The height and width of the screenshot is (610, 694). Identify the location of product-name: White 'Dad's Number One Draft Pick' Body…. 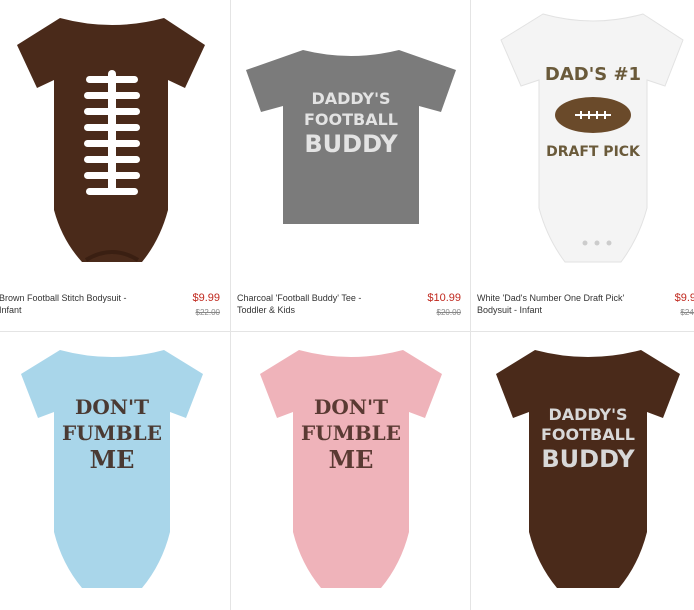
(552, 304).